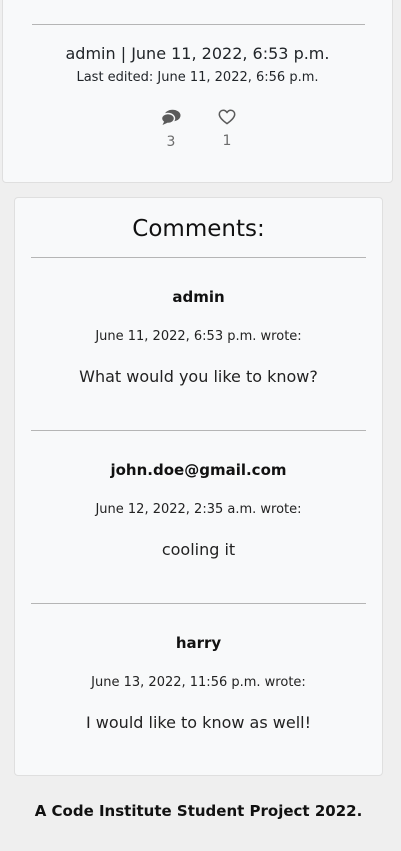 The image size is (401, 851). Describe the element at coordinates (171, 129) in the screenshot. I see `comments-stat: 3` at that location.